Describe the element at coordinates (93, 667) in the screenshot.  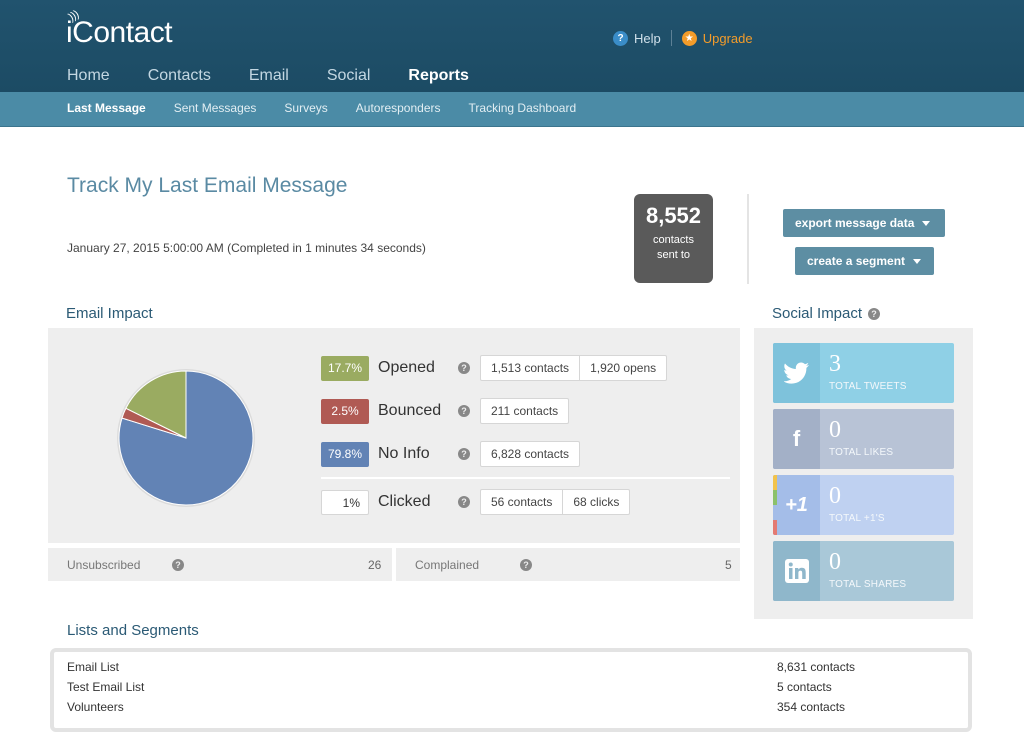
I see `list-name: Email List` at that location.